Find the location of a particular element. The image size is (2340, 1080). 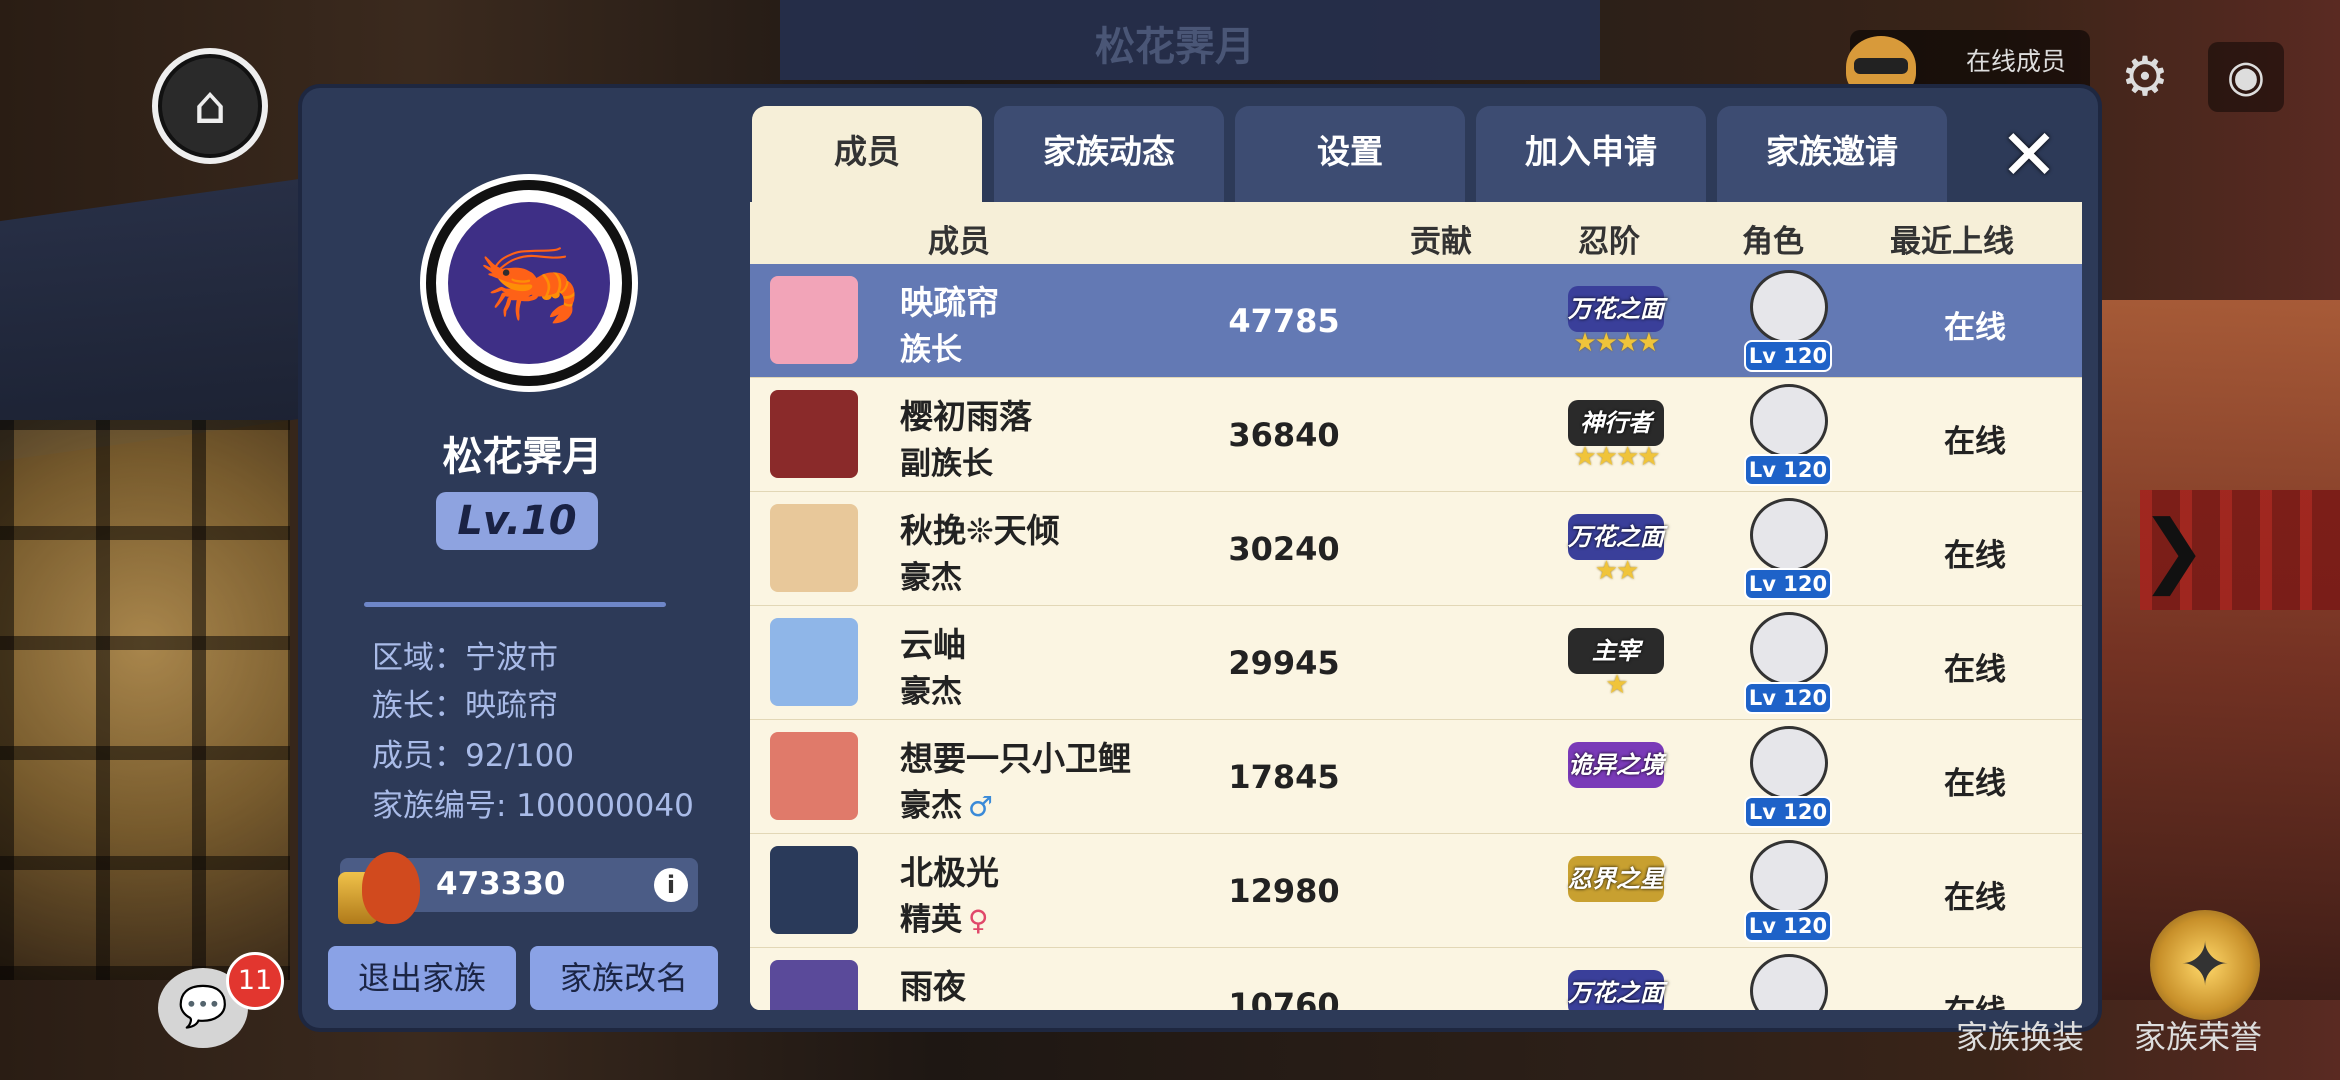

info-region: 区域：宁波市 is located at coordinates (465, 658).